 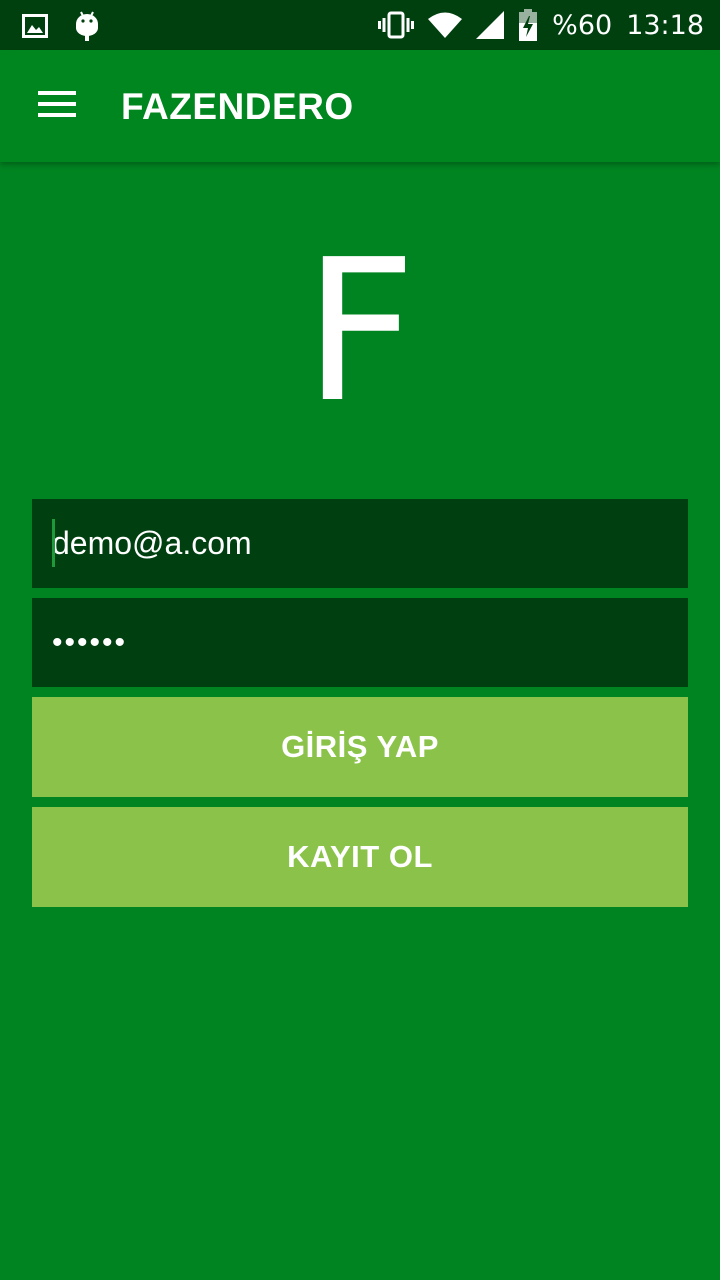 I want to click on app-logo-letter: F, so click(x=360, y=332).